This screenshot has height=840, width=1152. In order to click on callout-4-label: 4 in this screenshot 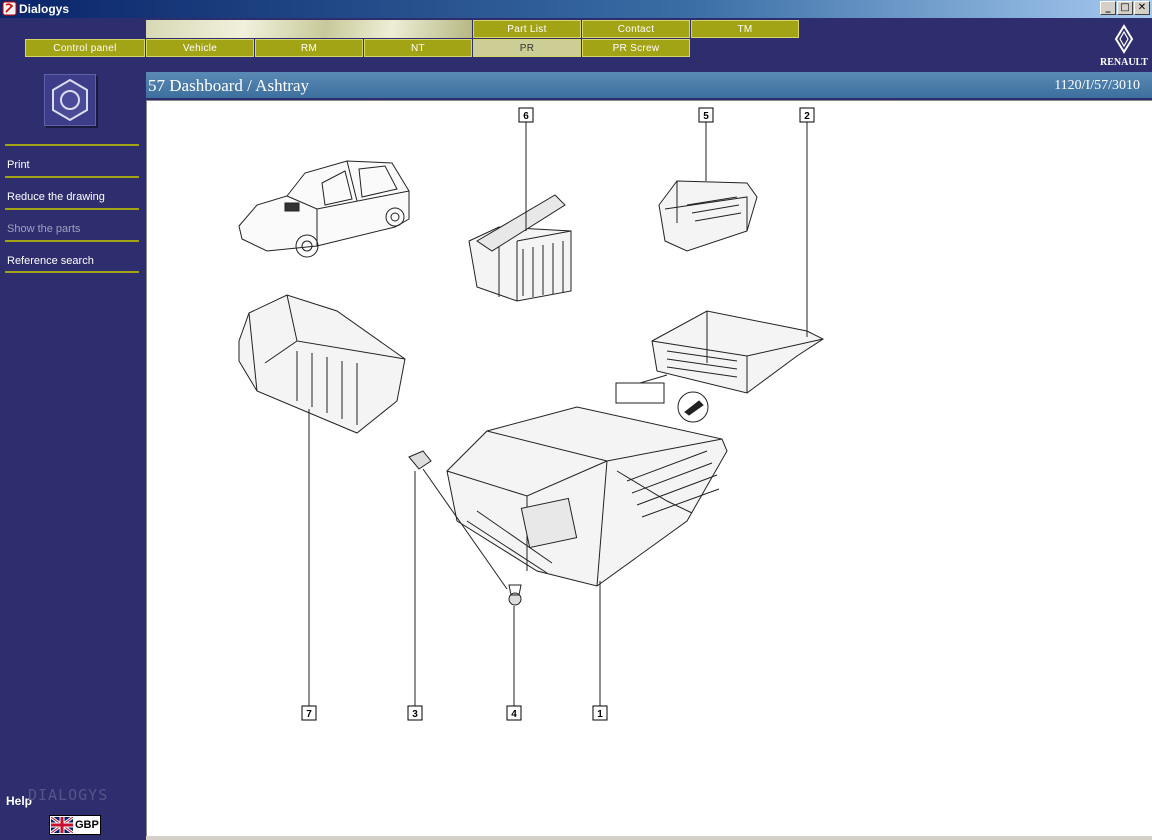, I will do `click(514, 714)`.